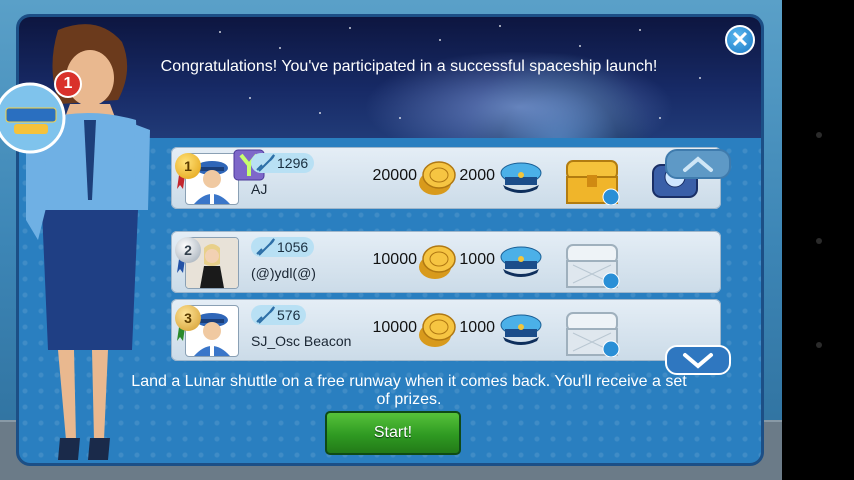  What do you see at coordinates (593, 182) in the screenshot?
I see `gold-chest-icon` at bounding box center [593, 182].